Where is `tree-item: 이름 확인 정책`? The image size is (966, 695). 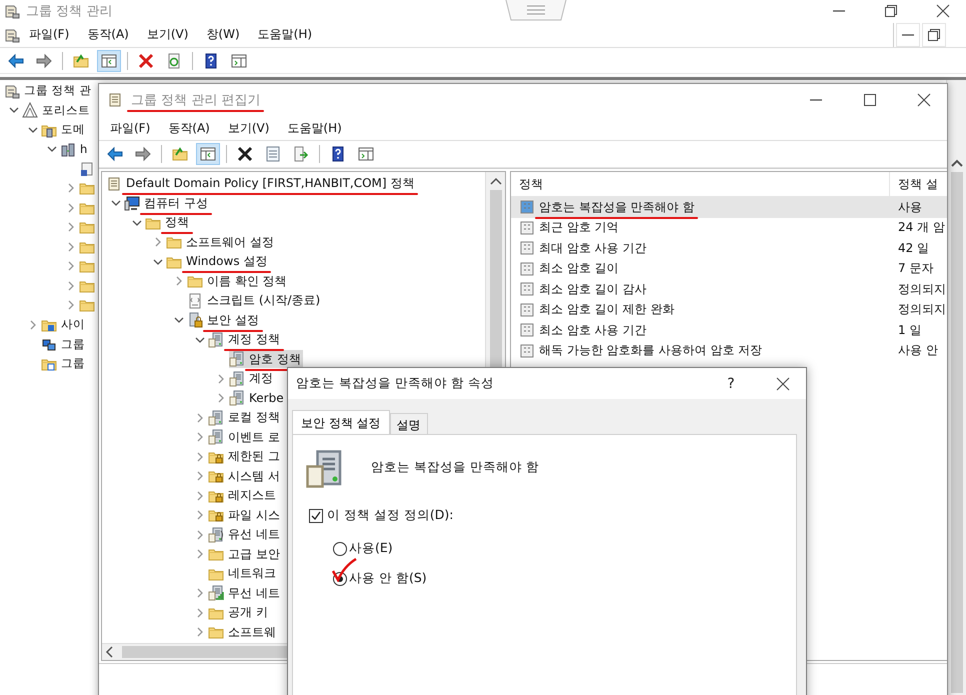 tree-item: 이름 확인 정책 is located at coordinates (238, 281).